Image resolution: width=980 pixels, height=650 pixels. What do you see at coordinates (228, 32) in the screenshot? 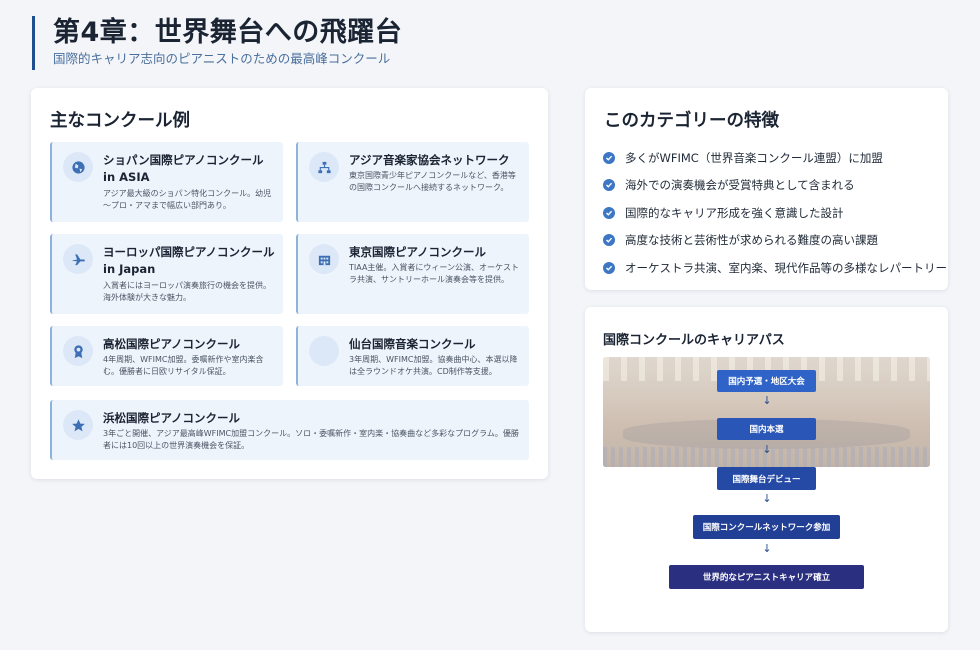
I see `page-title: 第4章：世界舞台への飛躍台` at bounding box center [228, 32].